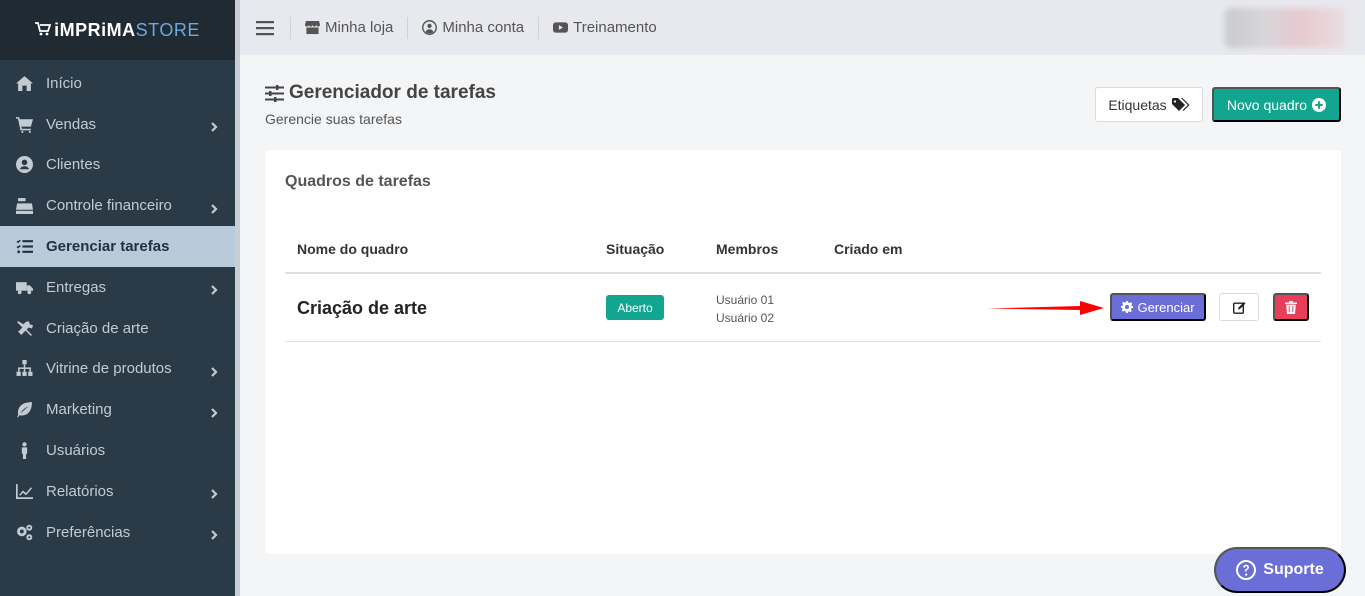  Describe the element at coordinates (117, 491) in the screenshot. I see `sidebar-item-relatorios: Relatórios` at that location.